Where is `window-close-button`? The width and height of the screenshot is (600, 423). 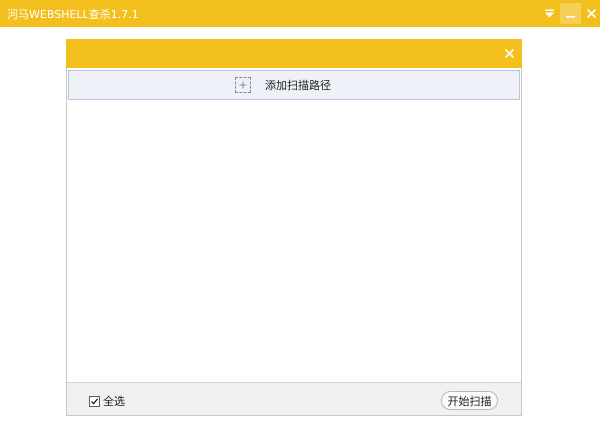
window-close-button is located at coordinates (590, 13).